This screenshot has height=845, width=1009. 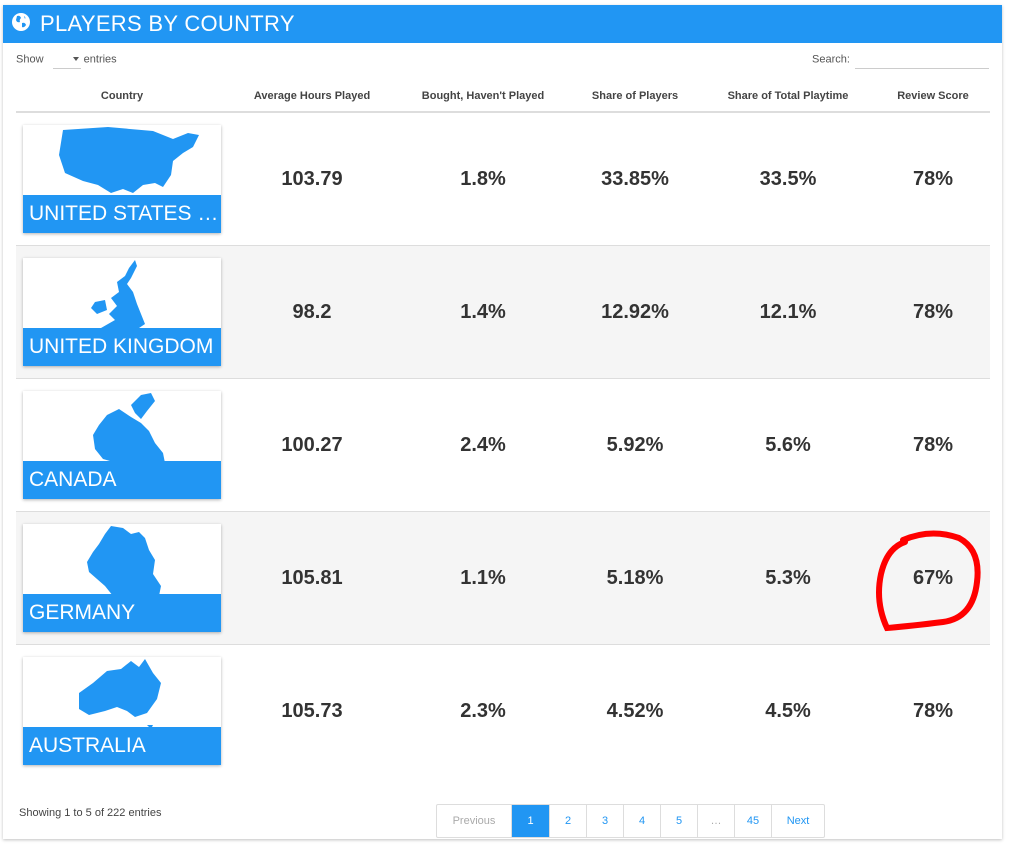 What do you see at coordinates (312, 179) in the screenshot?
I see `avg-hours-cell: 103.79` at bounding box center [312, 179].